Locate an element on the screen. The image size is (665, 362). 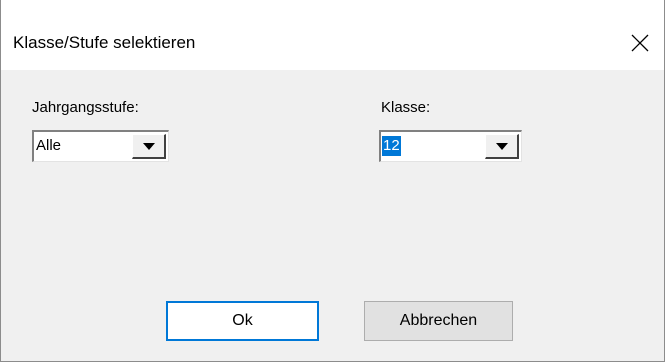
jahrgangsstufe-value: Alle is located at coordinates (49, 145).